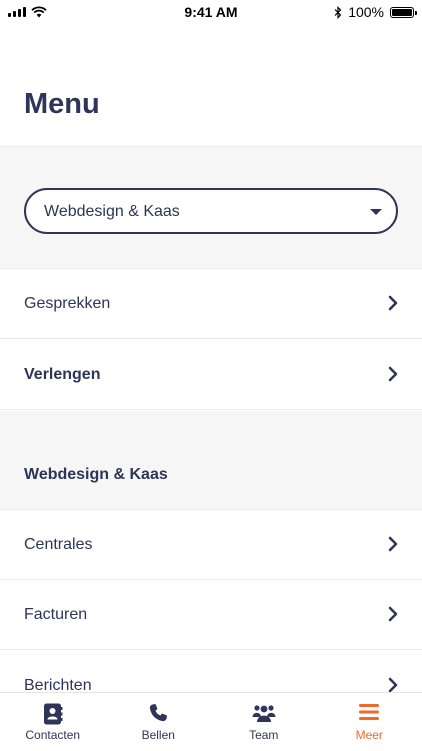 Image resolution: width=422 pixels, height=751 pixels. What do you see at coordinates (96, 475) in the screenshot?
I see `section-title: Webdesign & Kaas` at bounding box center [96, 475].